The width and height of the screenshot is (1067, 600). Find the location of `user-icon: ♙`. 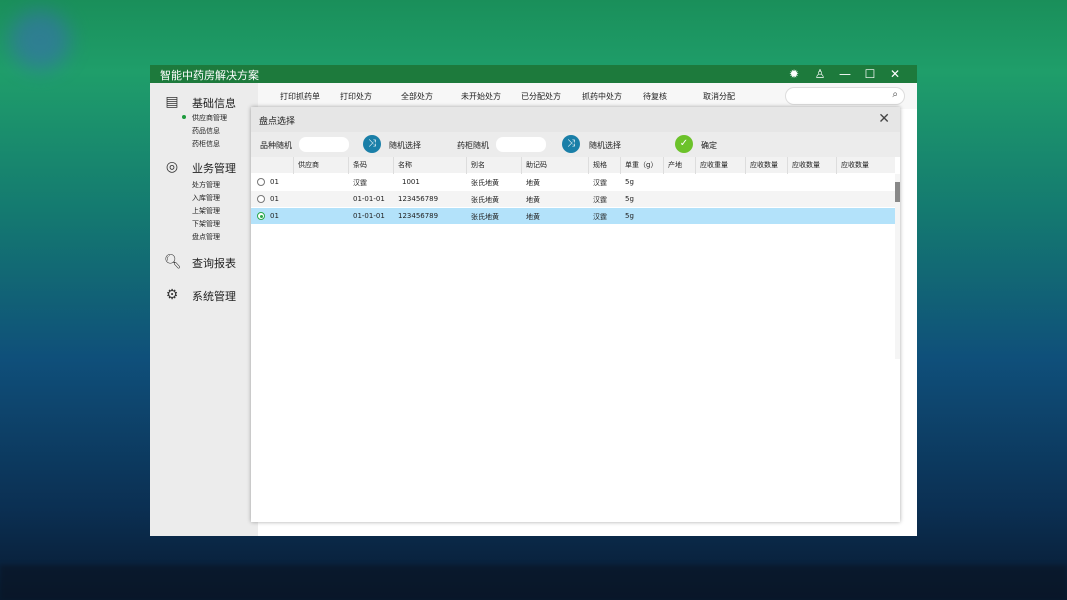

user-icon: ♙ is located at coordinates (820, 74).